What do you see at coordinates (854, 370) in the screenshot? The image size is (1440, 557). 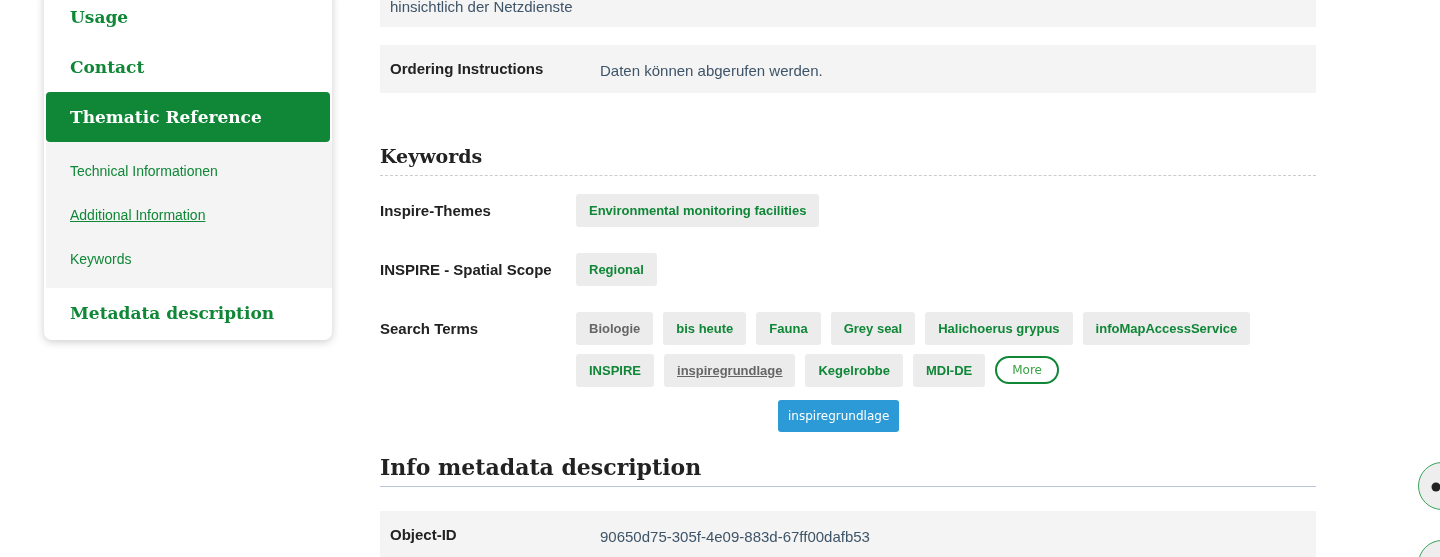 I see `keyword-tag: Kegelrobbe` at bounding box center [854, 370].